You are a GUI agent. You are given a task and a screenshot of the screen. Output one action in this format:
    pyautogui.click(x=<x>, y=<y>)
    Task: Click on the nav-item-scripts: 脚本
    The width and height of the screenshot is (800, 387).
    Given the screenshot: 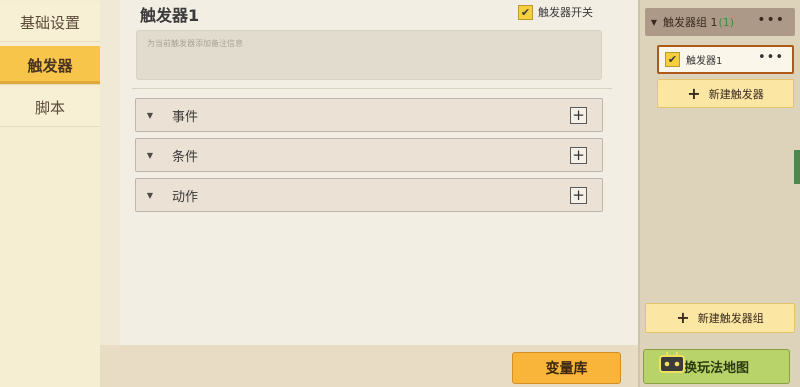 What is the action you would take?
    pyautogui.click(x=50, y=107)
    